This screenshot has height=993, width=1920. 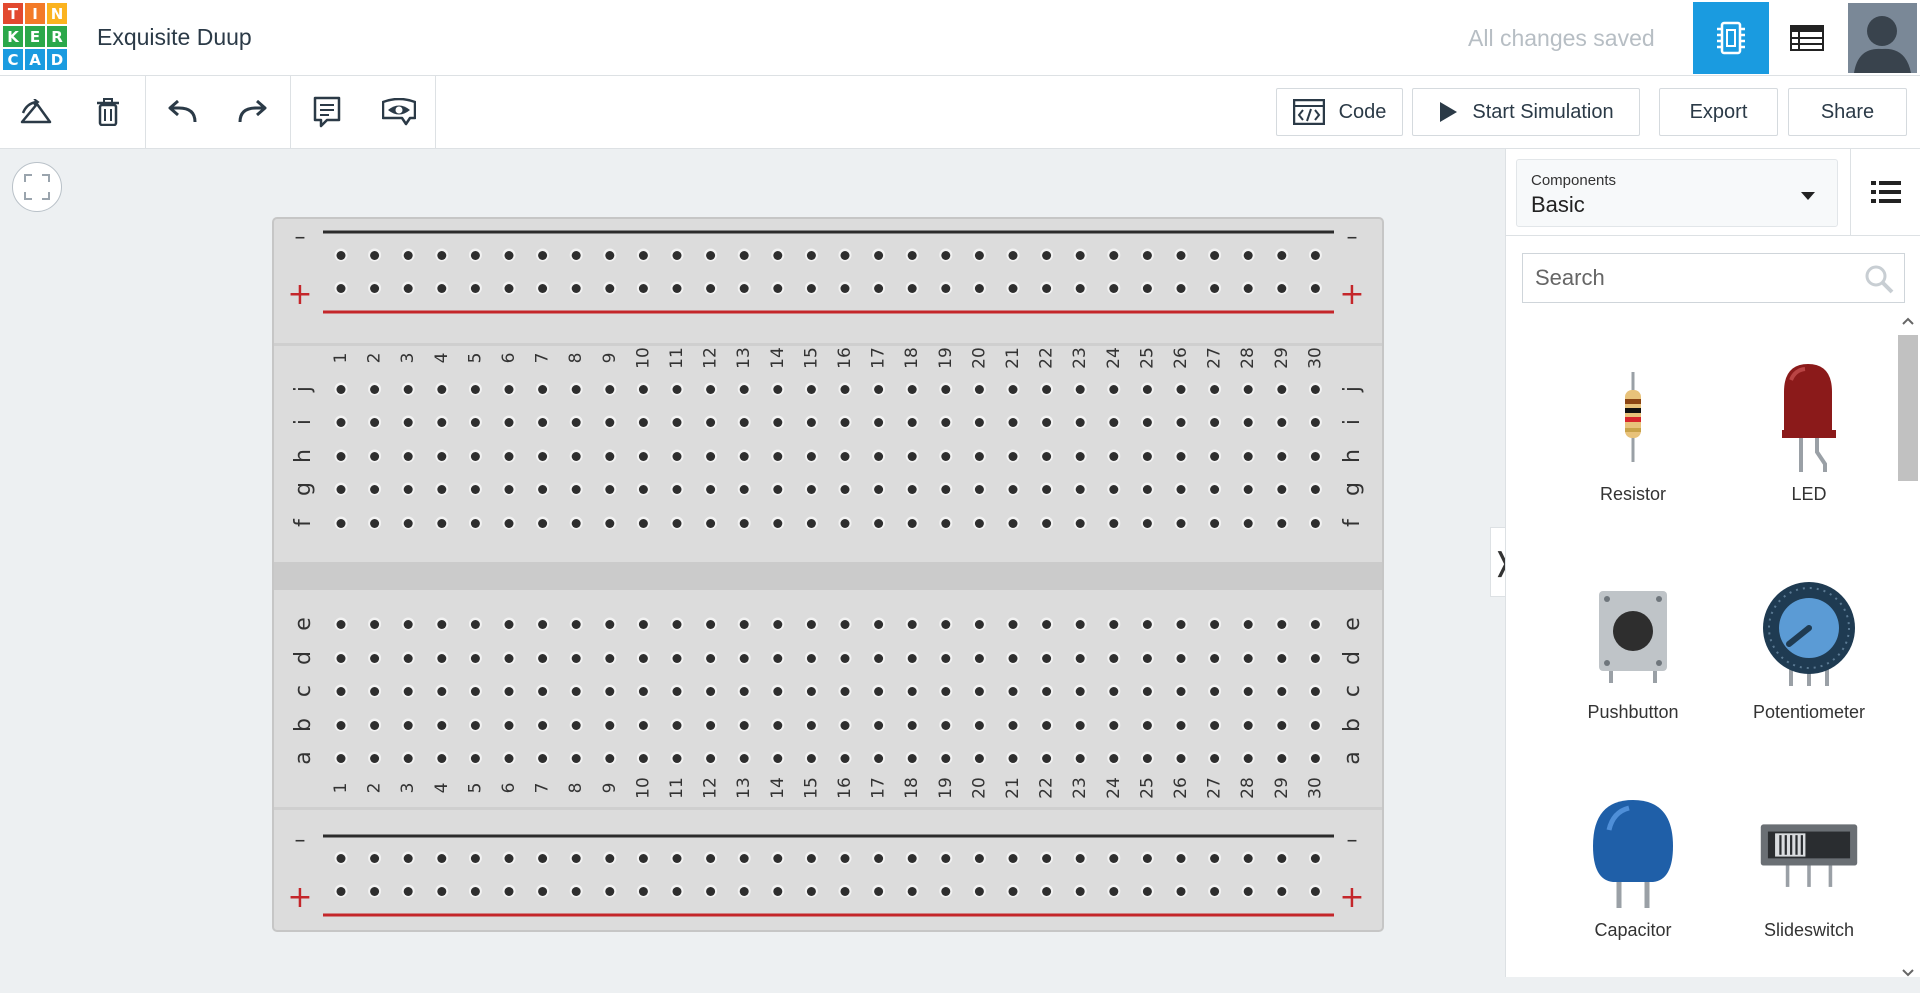 What do you see at coordinates (1847, 112) in the screenshot?
I see `share-button: Share` at bounding box center [1847, 112].